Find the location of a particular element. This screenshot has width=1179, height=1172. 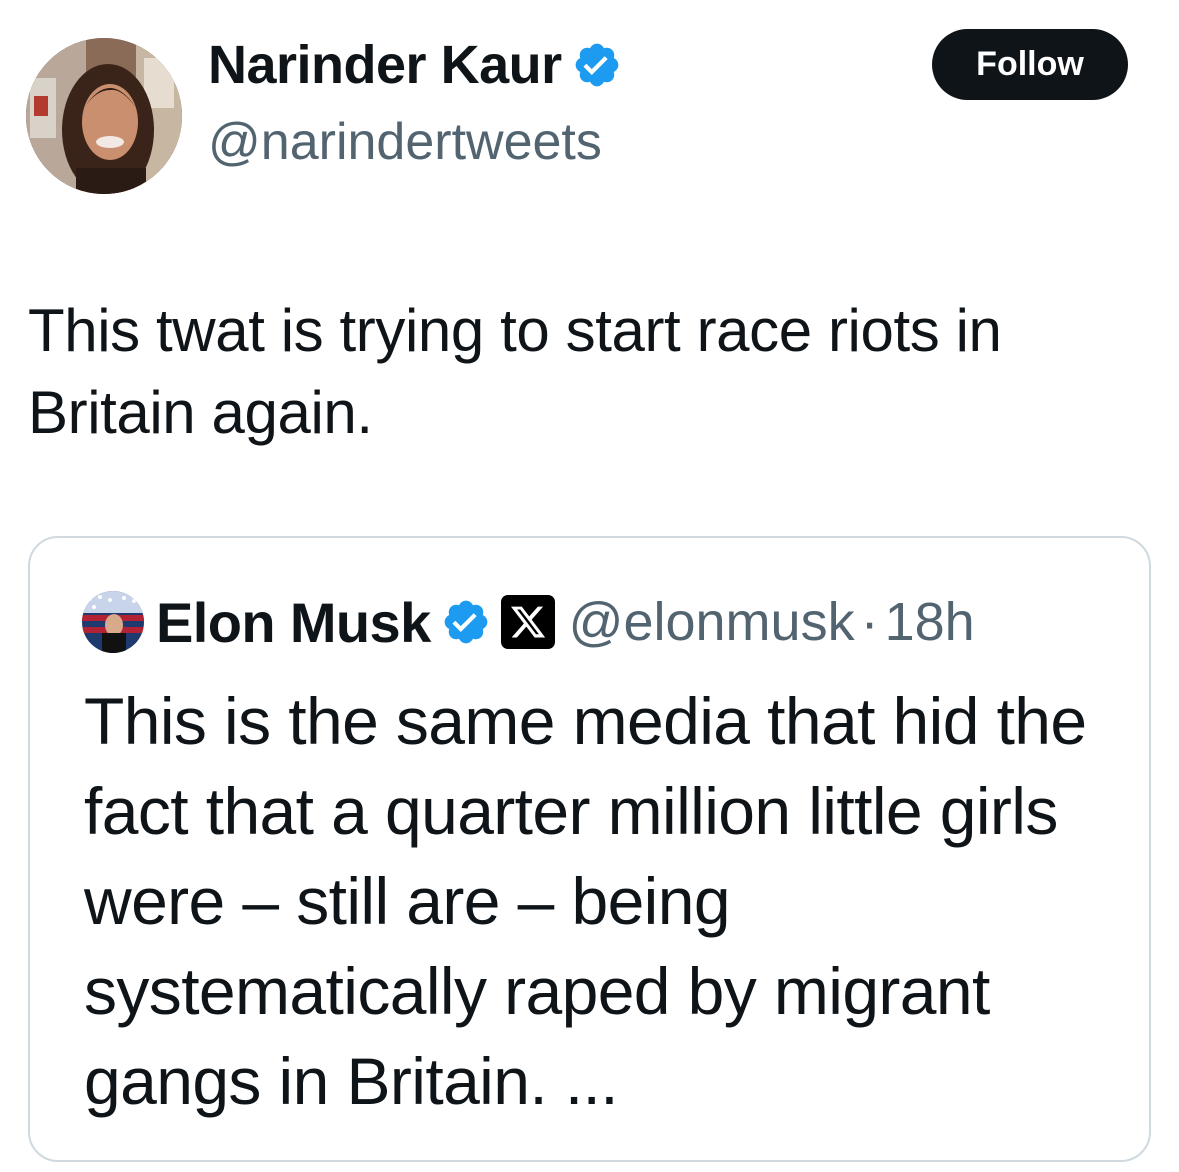

x-logo-icon is located at coordinates (527, 622).